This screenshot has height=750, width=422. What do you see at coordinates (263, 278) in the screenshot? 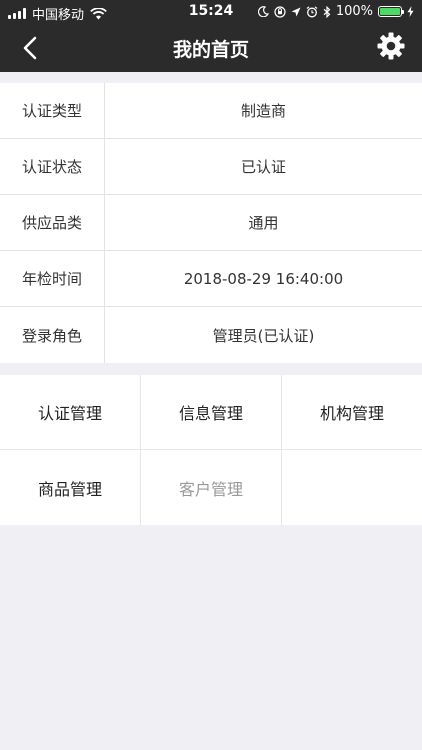
I see `info-value: 2018-08-29 16:40:00` at bounding box center [263, 278].